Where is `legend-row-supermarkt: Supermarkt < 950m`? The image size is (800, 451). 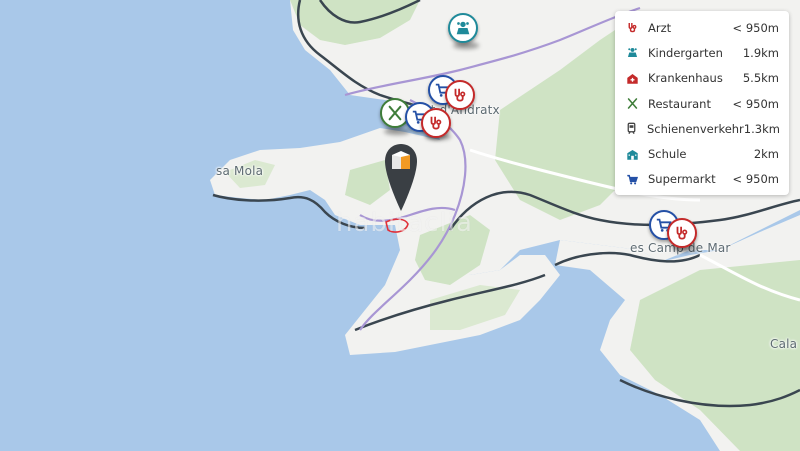
legend-row-supermarkt: Supermarkt < 950m is located at coordinates (702, 179).